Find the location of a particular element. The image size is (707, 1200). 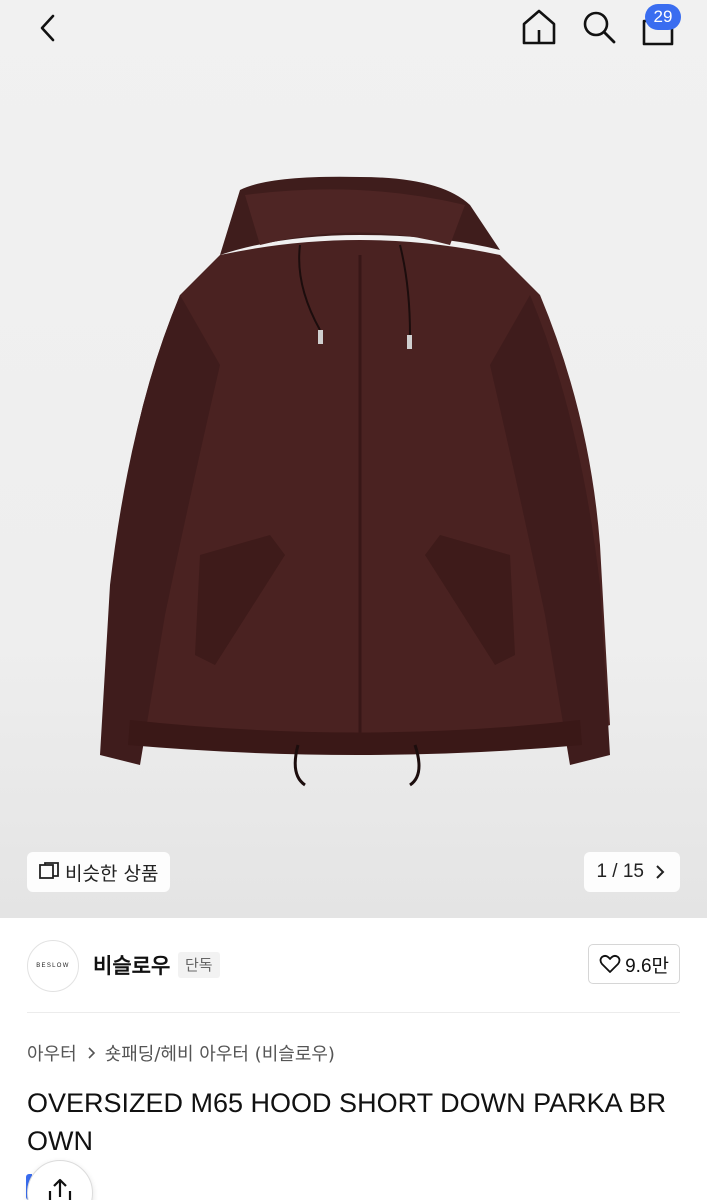

home-button is located at coordinates (539, 27).